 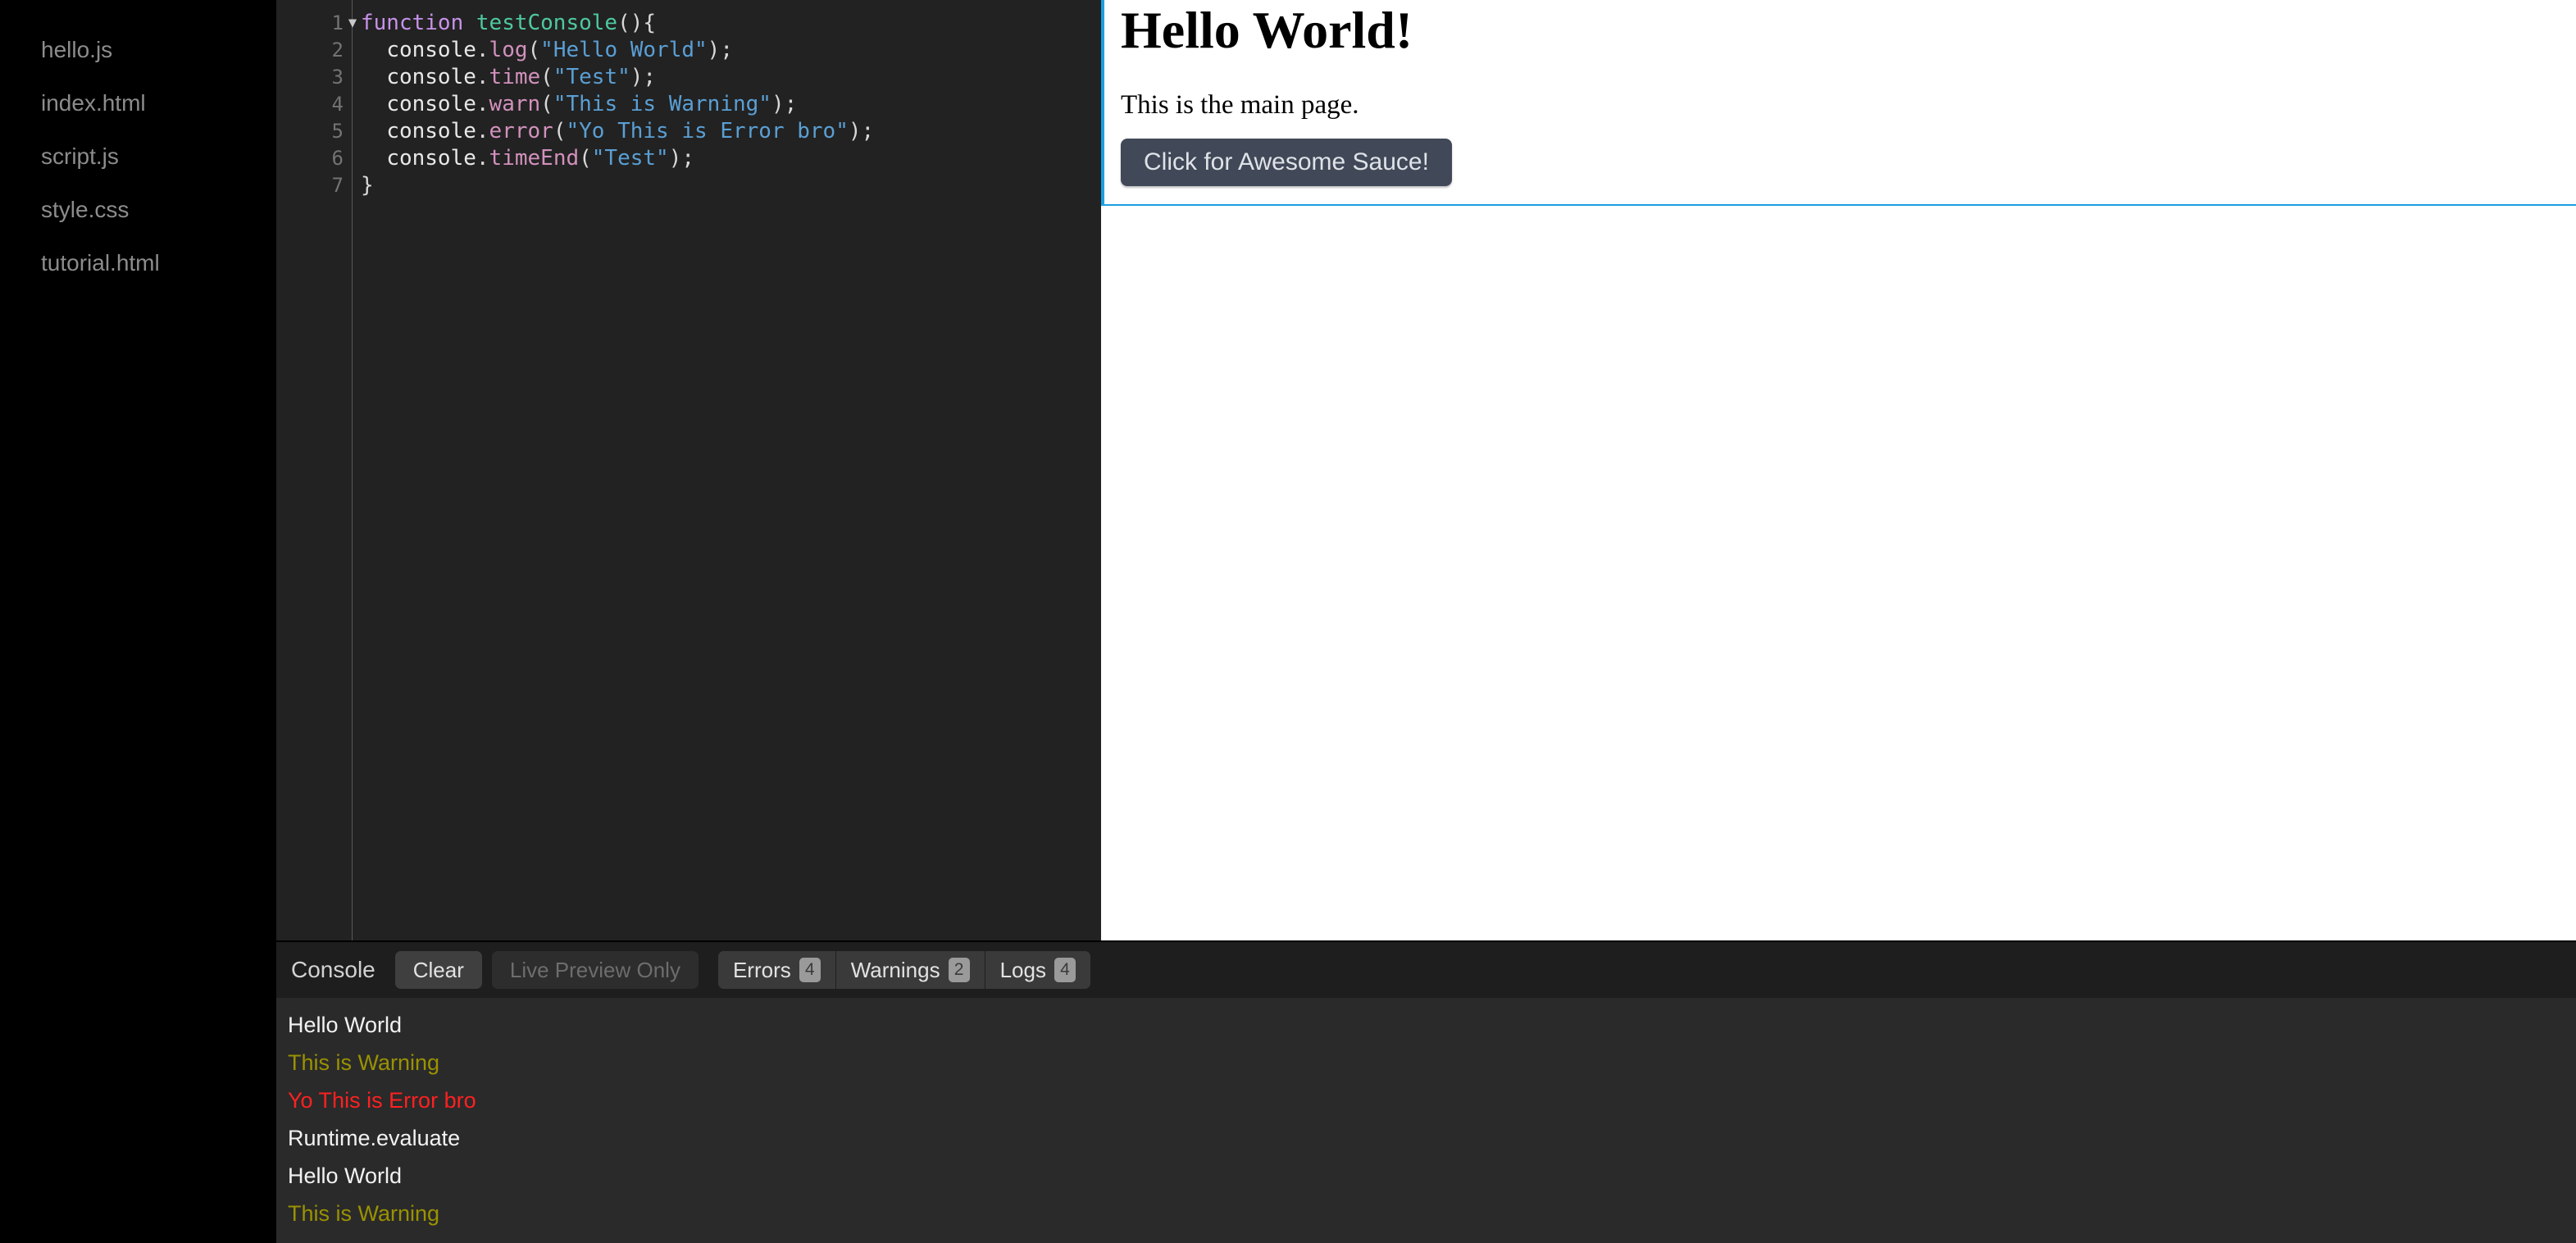 What do you see at coordinates (515, 77) in the screenshot?
I see `token-method: time` at bounding box center [515, 77].